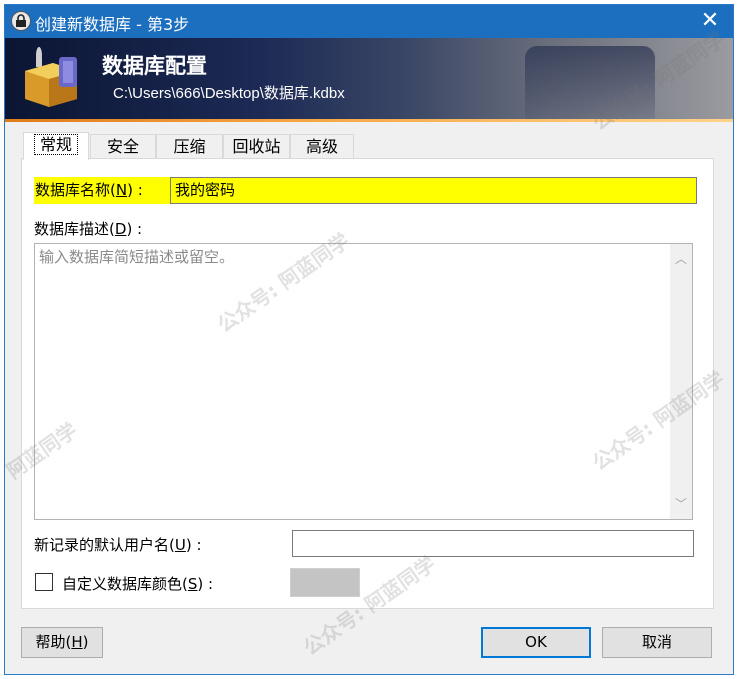  Describe the element at coordinates (102, 545) in the screenshot. I see `default-username-label-text: 新记录的默认用户名` at that location.